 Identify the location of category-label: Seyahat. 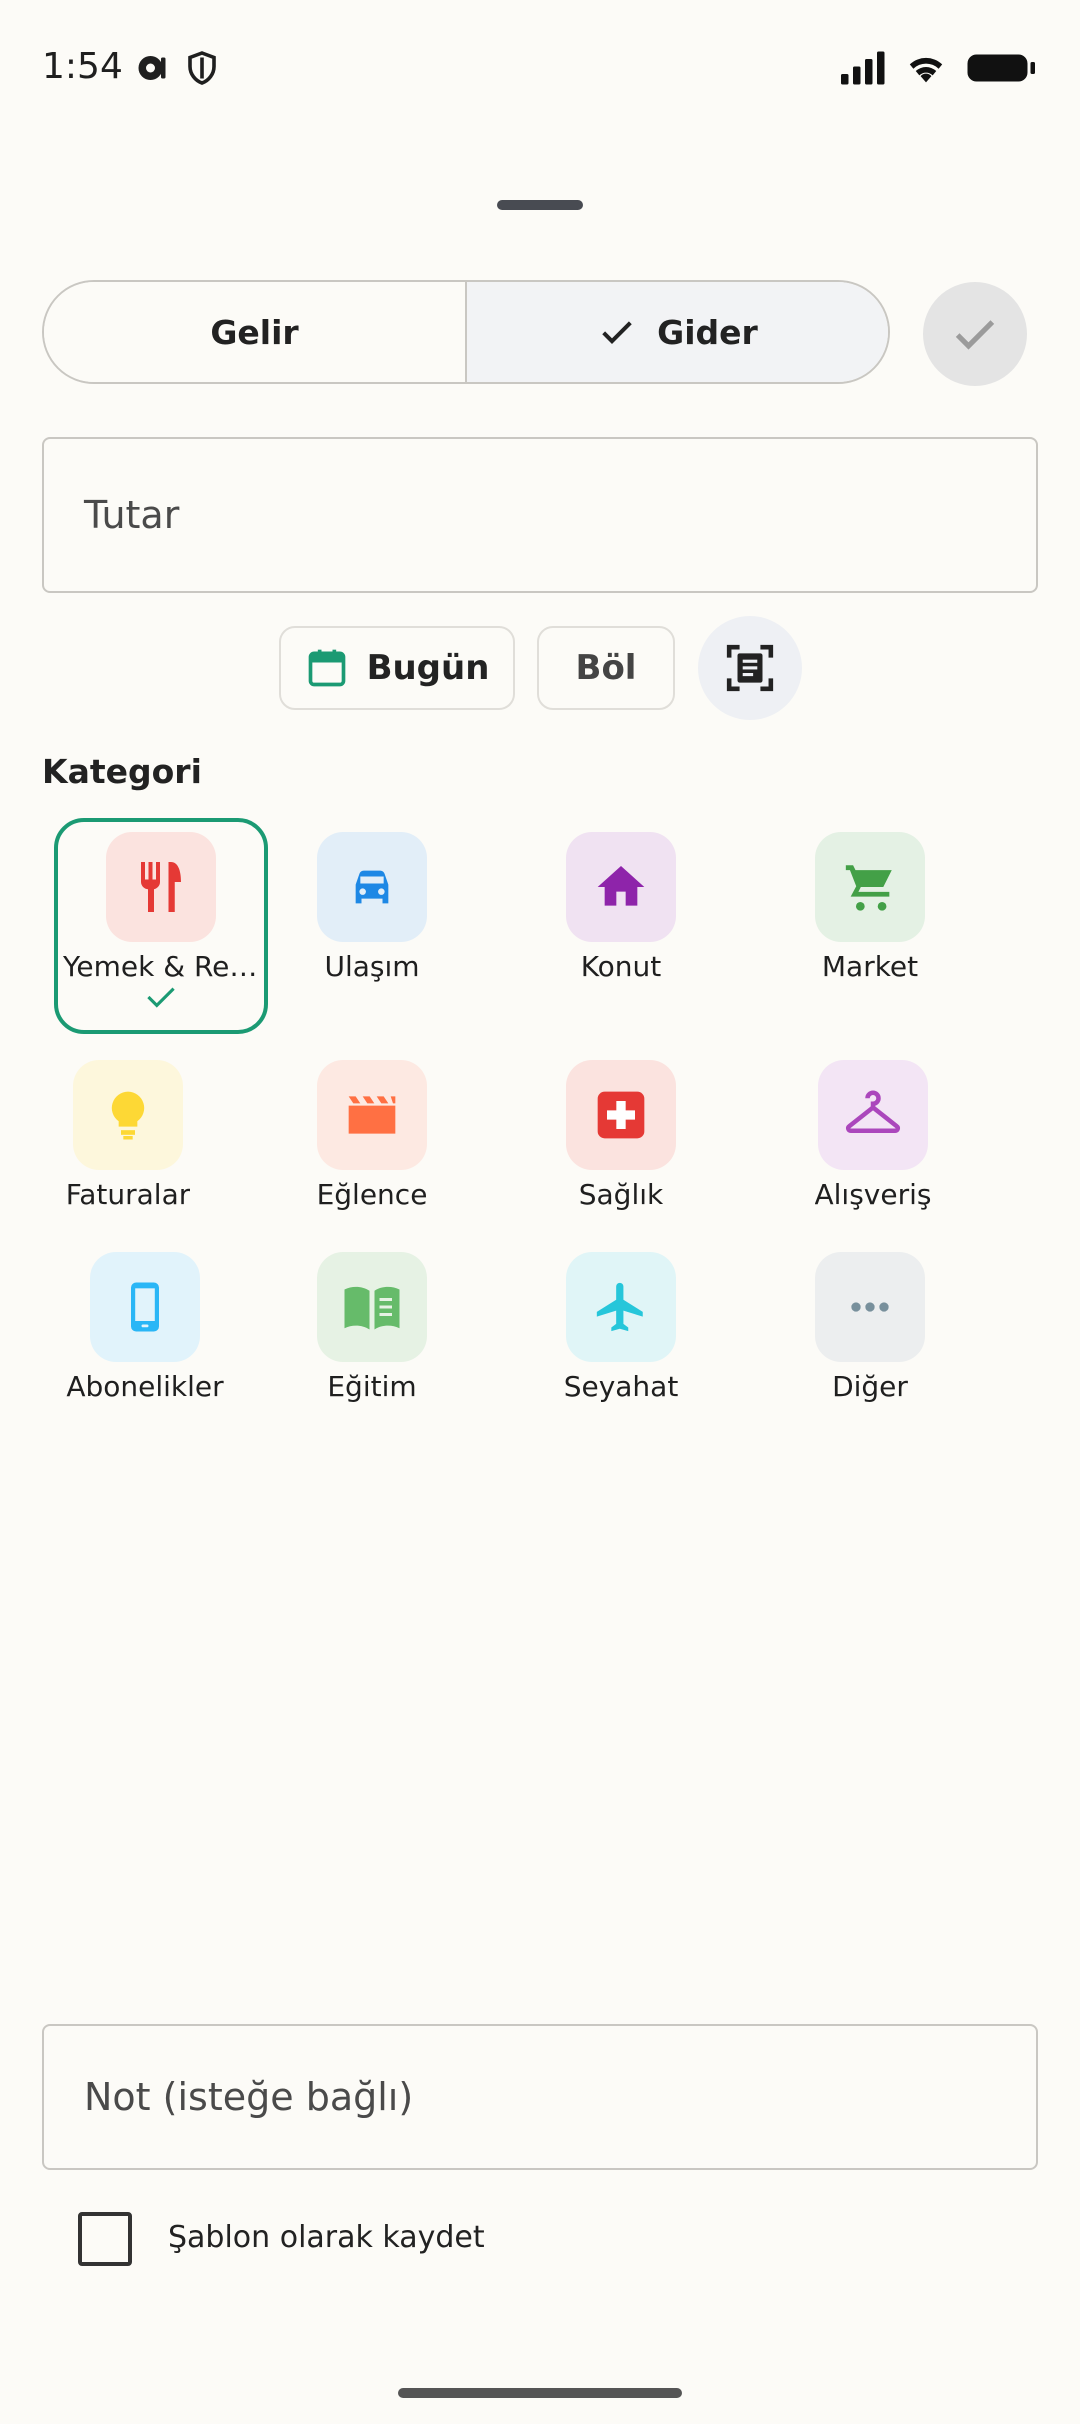
(621, 1386).